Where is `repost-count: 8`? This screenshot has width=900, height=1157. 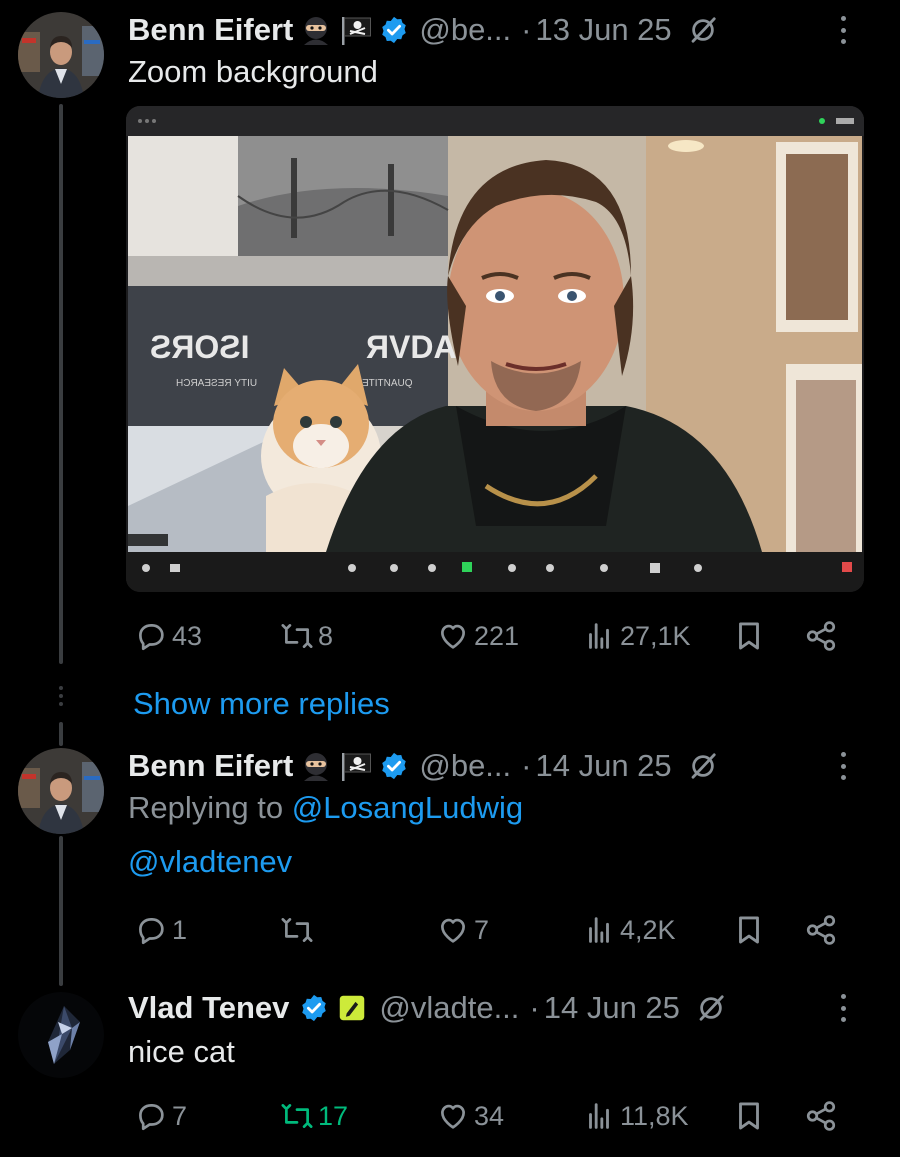 repost-count: 8 is located at coordinates (326, 635).